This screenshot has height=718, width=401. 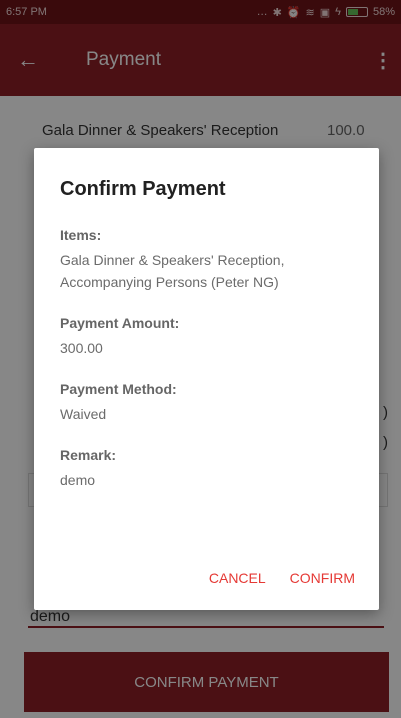 I want to click on amount-section: Payment Amount: 300.00, so click(x=206, y=337).